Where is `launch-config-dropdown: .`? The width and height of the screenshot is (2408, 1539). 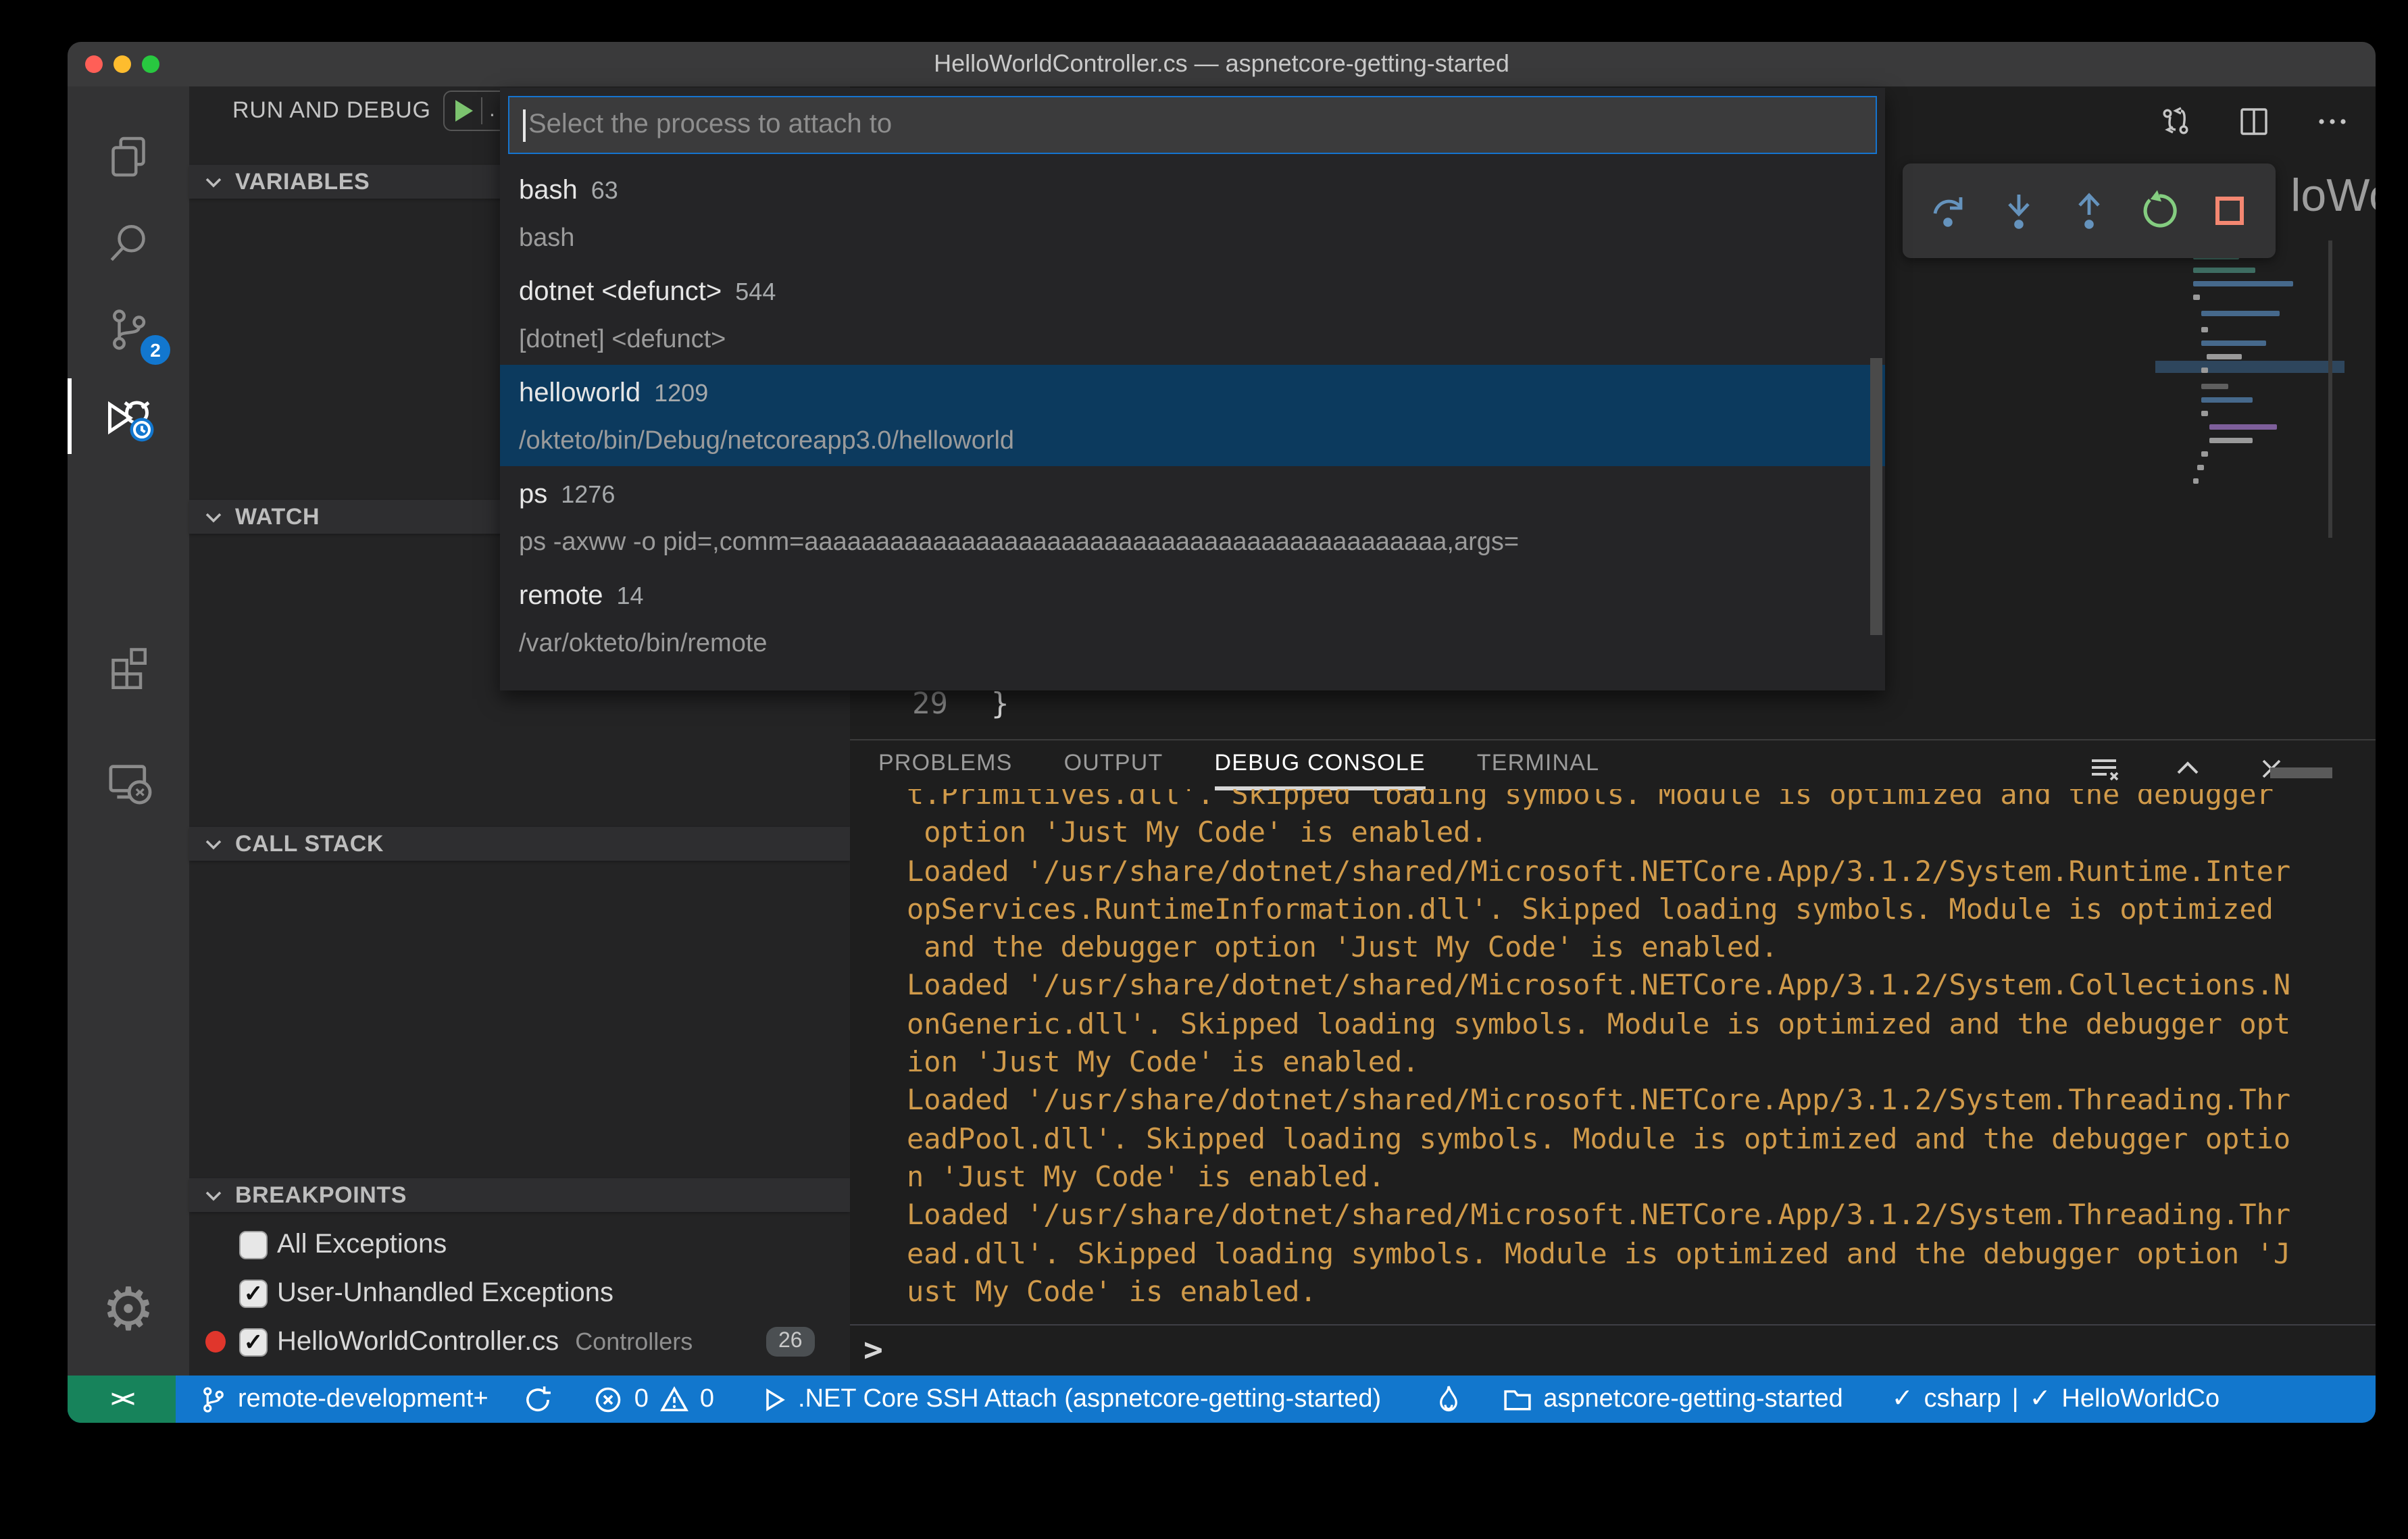 launch-config-dropdown: . is located at coordinates (492, 111).